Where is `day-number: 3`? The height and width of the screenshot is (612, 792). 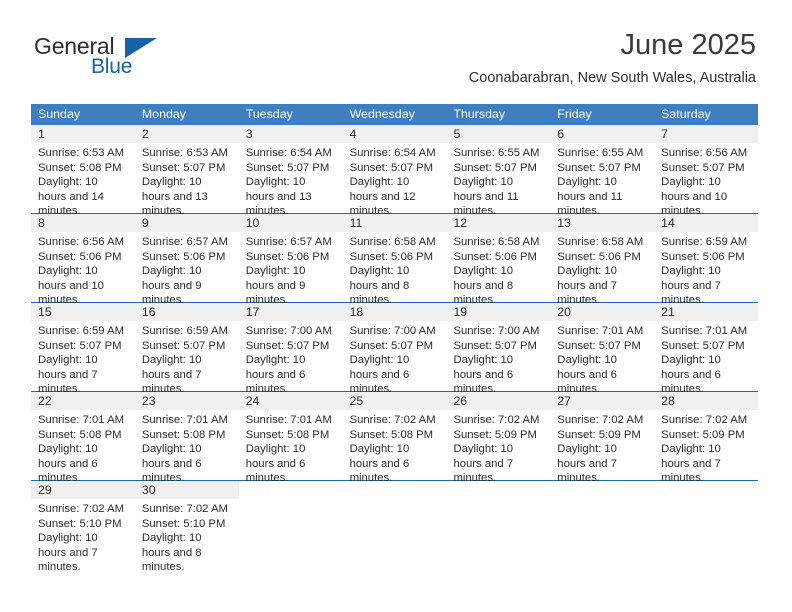
day-number: 3 is located at coordinates (290, 134).